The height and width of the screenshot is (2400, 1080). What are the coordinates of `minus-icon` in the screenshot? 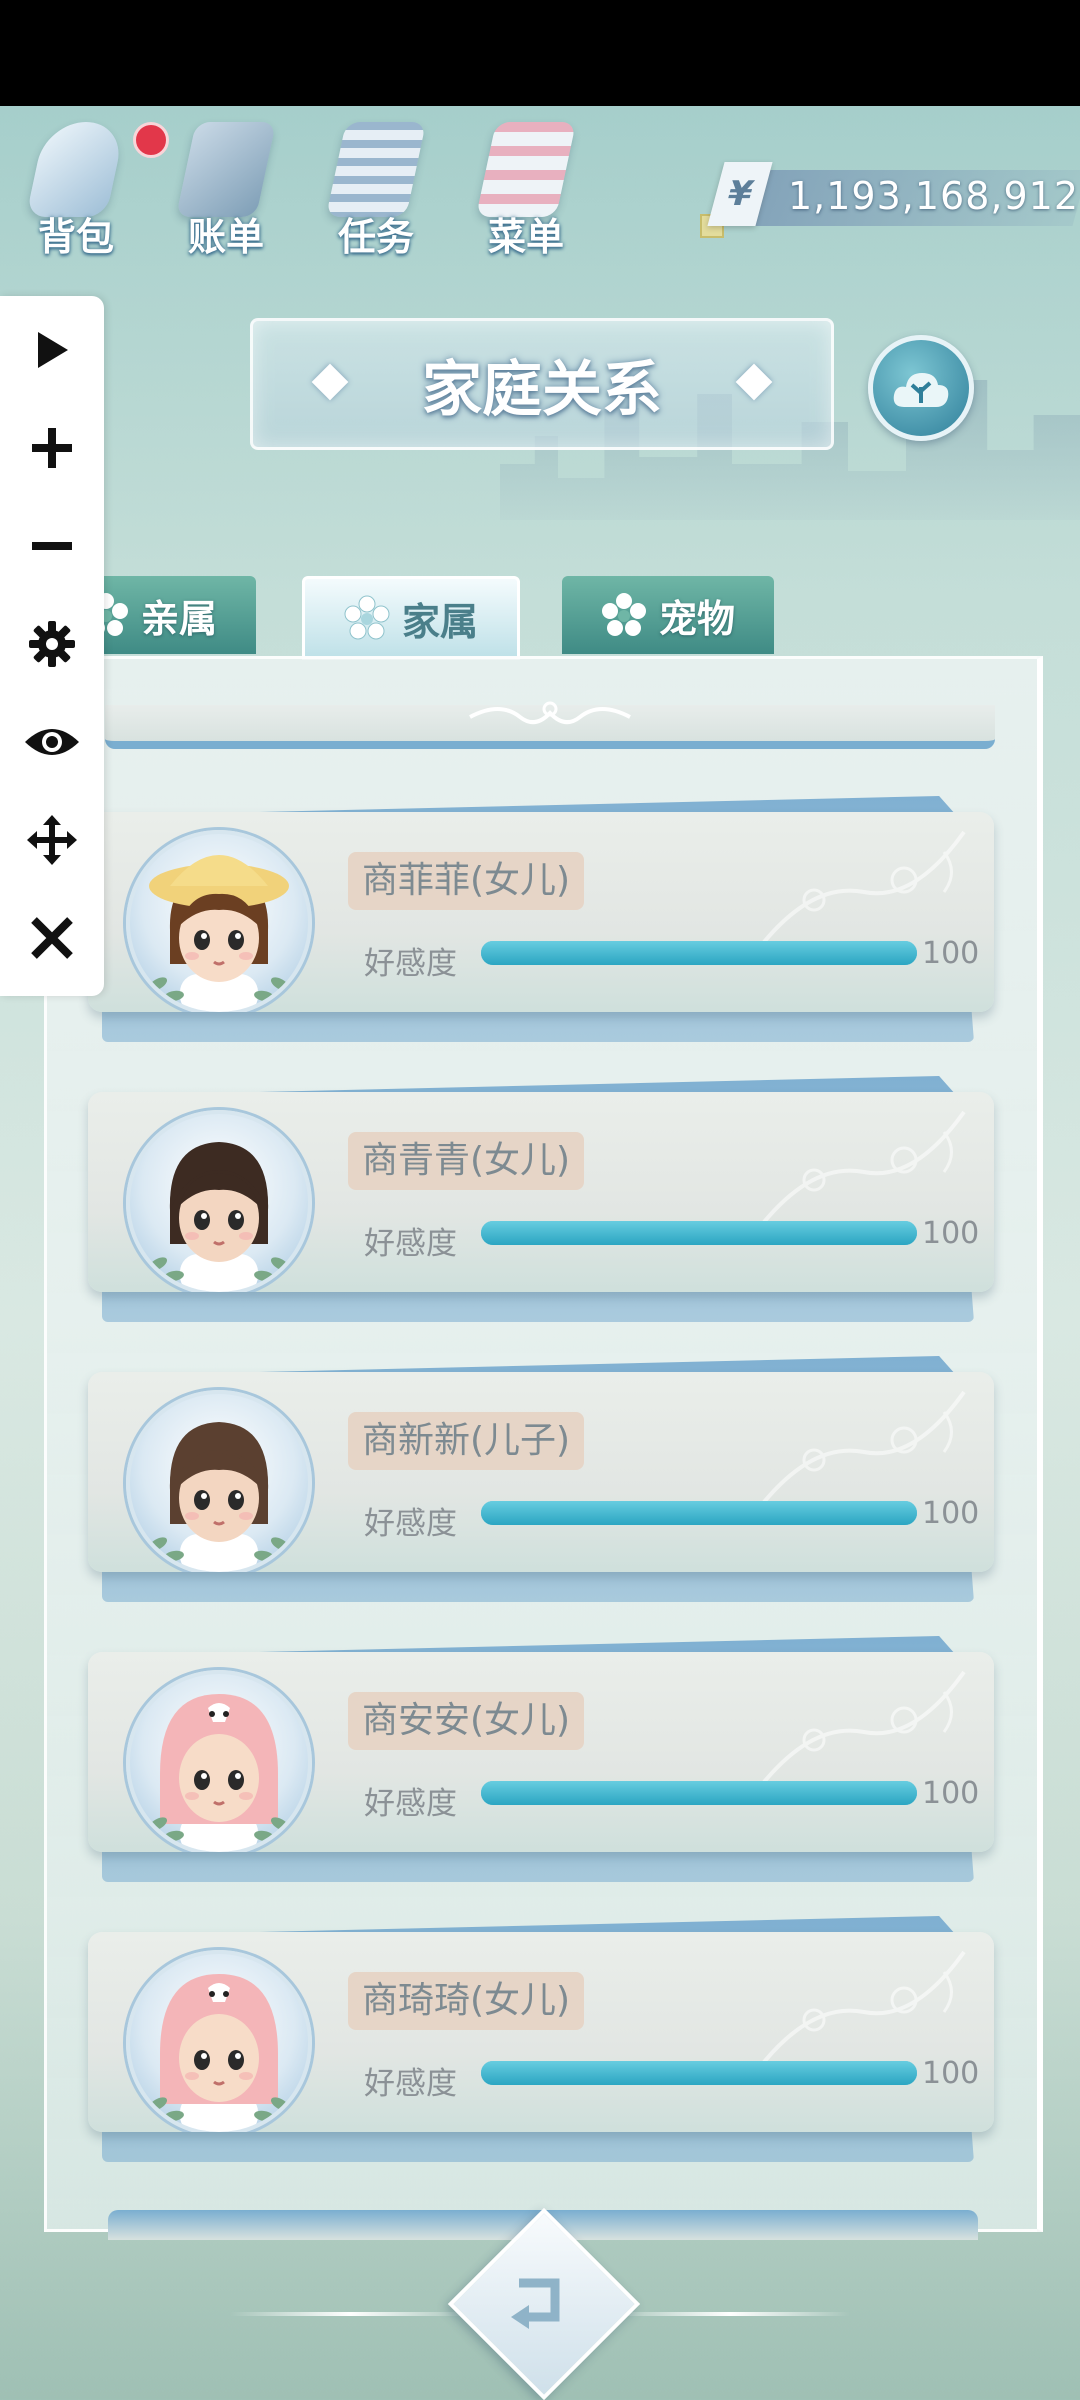 It's located at (52, 546).